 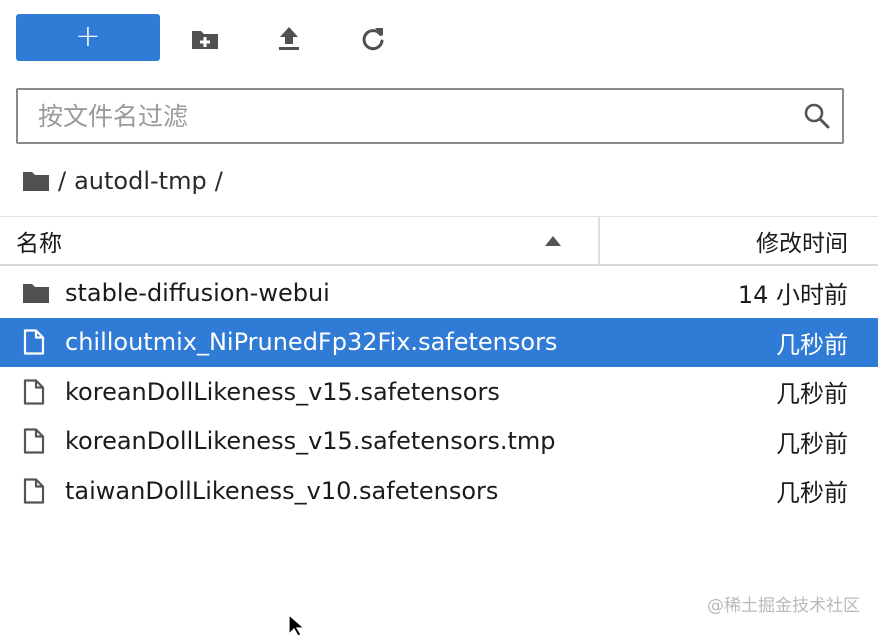 I want to click on list-item: taiwanDollLikeness_v10.safetensors 几秒前, so click(x=439, y=491).